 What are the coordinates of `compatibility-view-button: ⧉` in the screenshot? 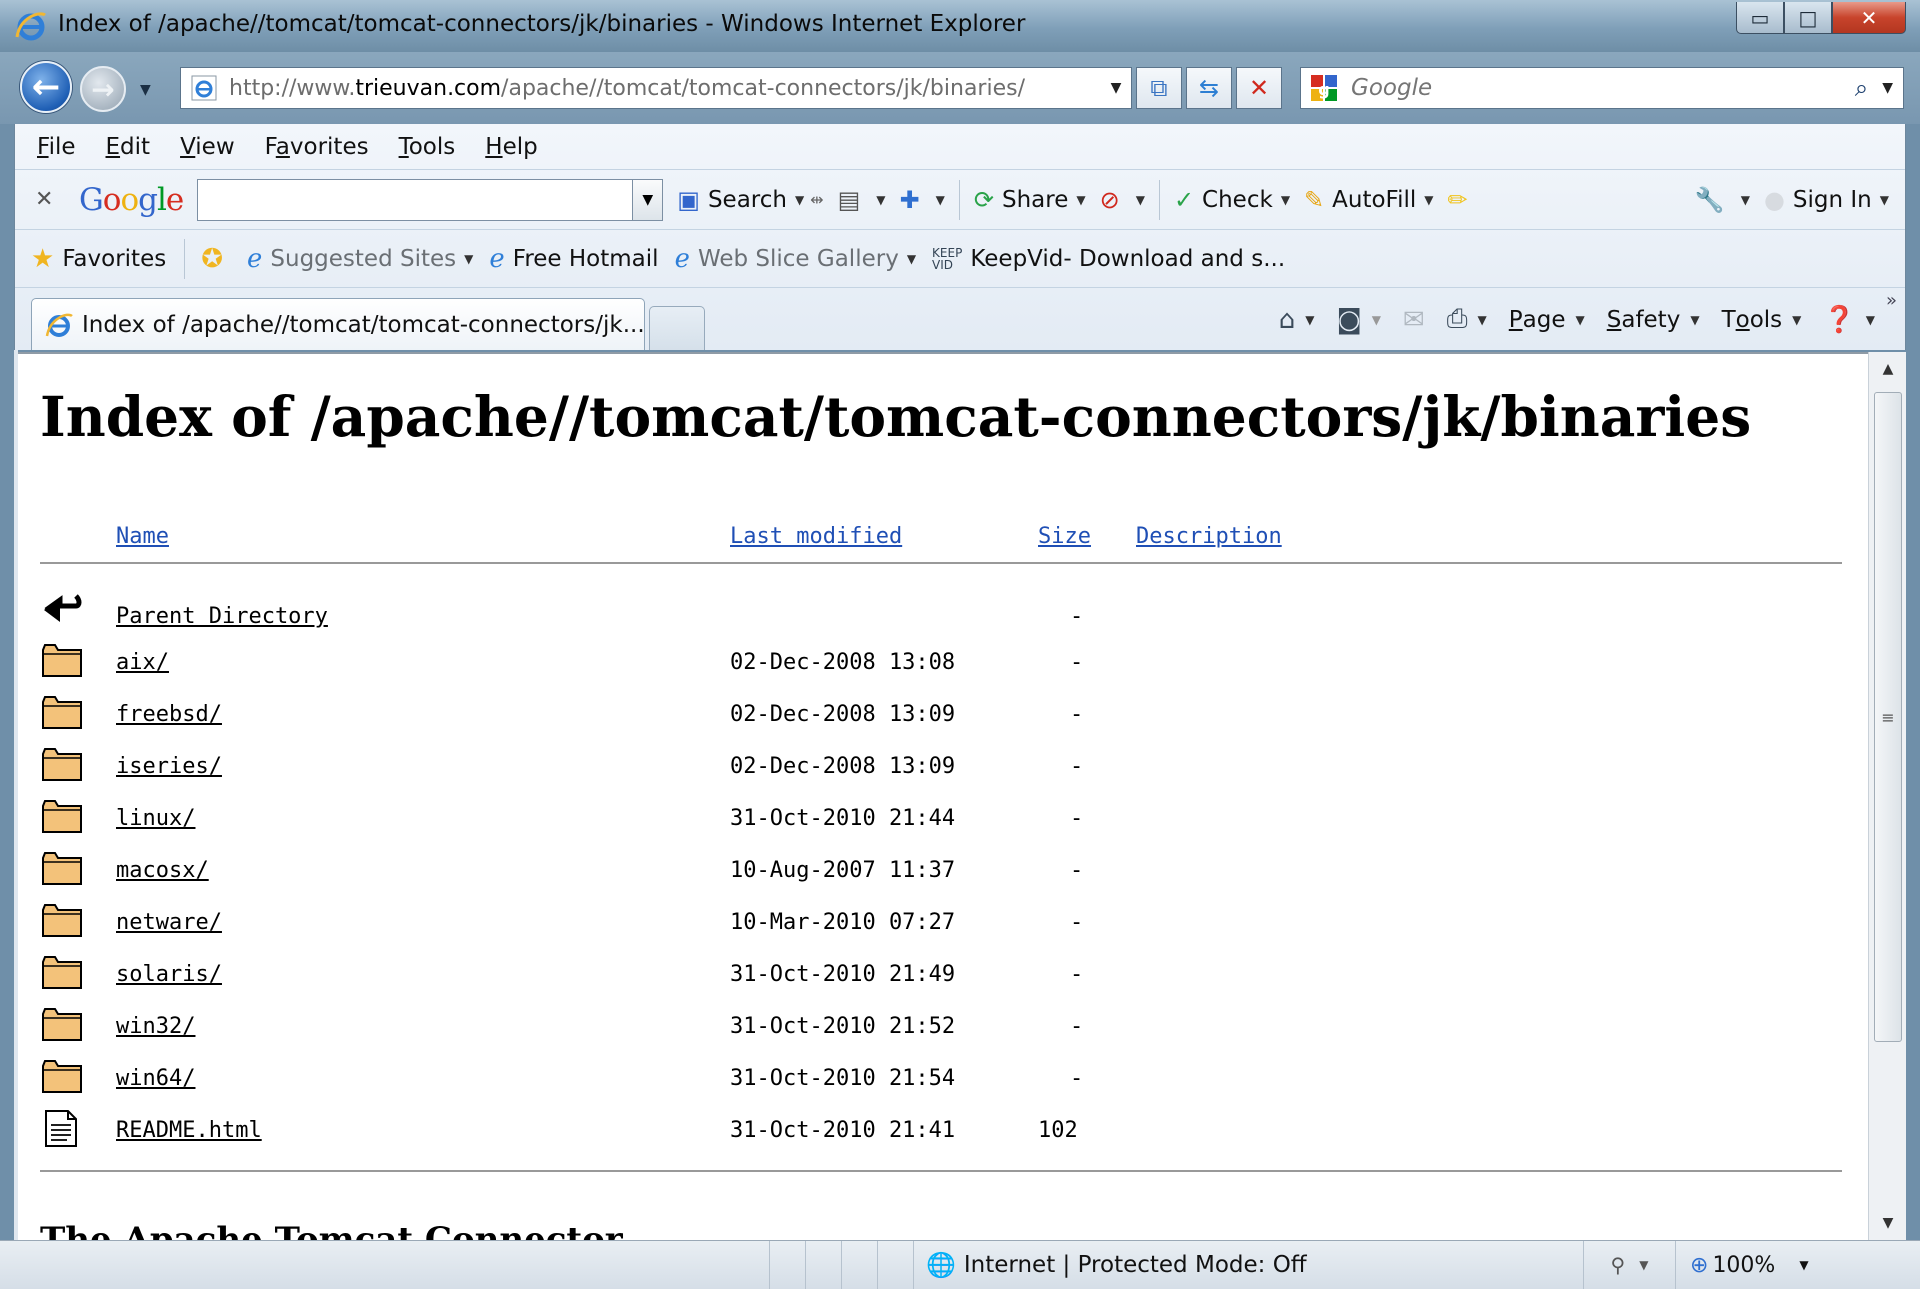 It's located at (1159, 88).